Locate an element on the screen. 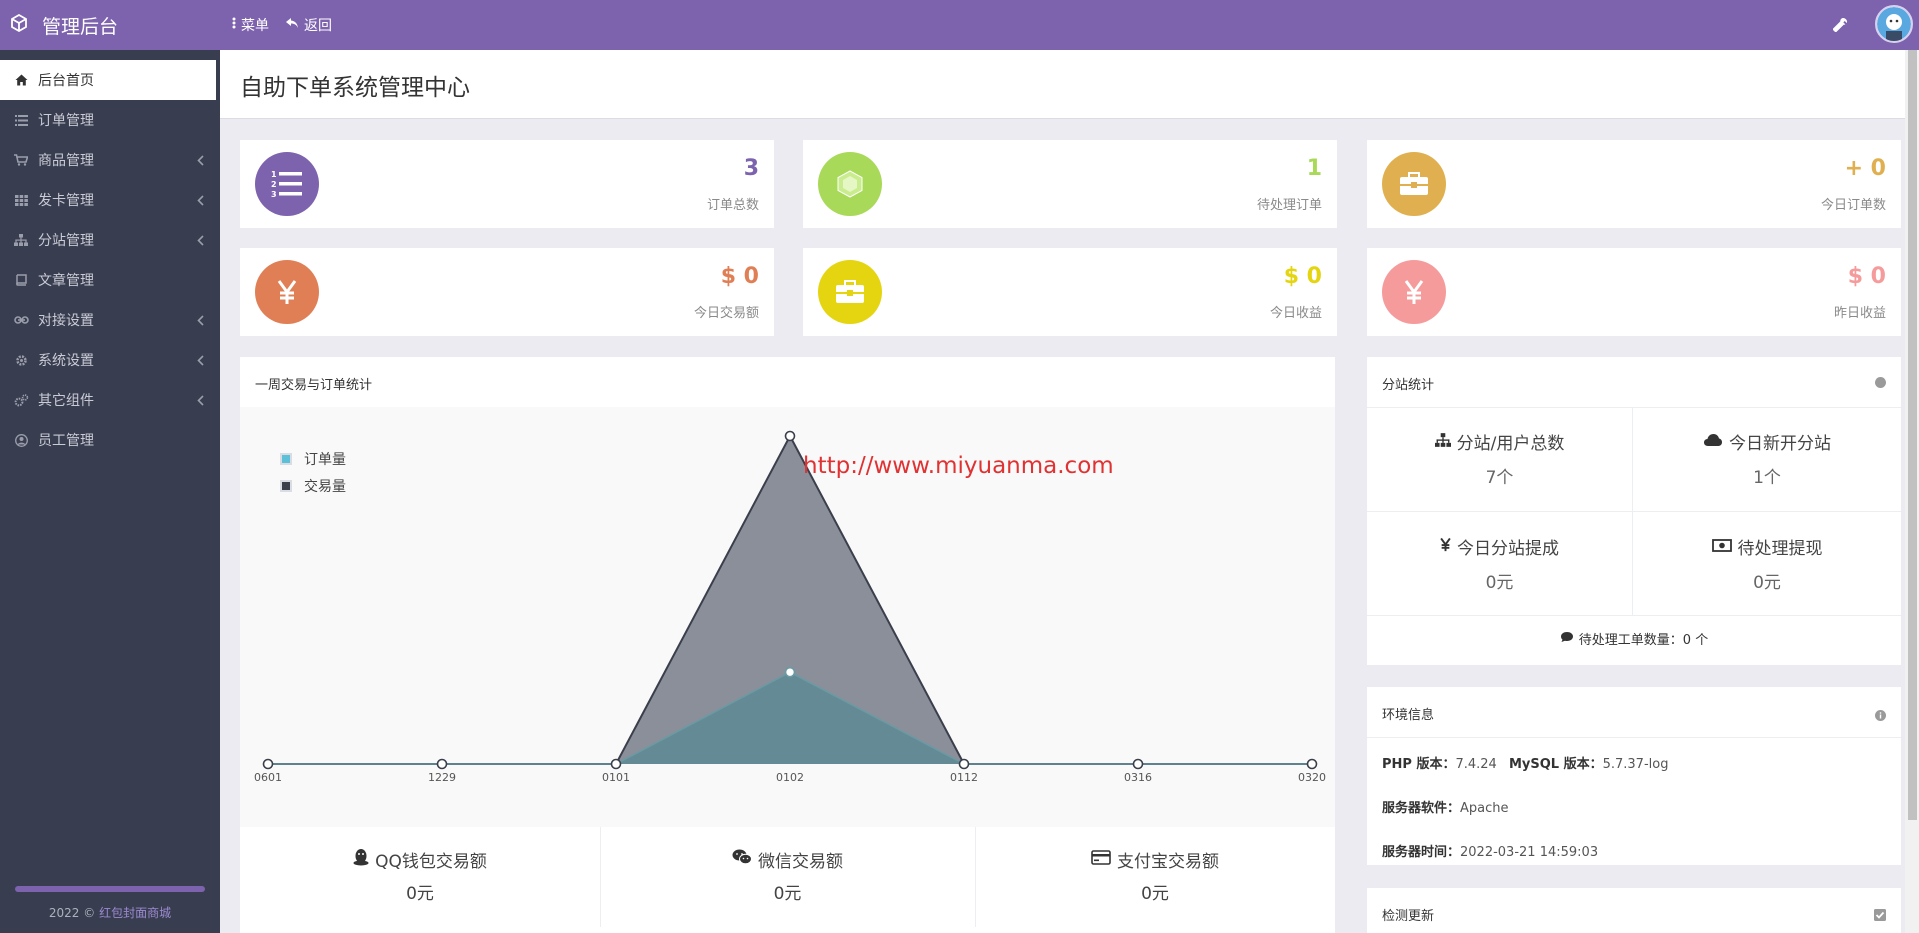  sidebar-footer: 2022 © 红包封面商城 is located at coordinates (110, 912).